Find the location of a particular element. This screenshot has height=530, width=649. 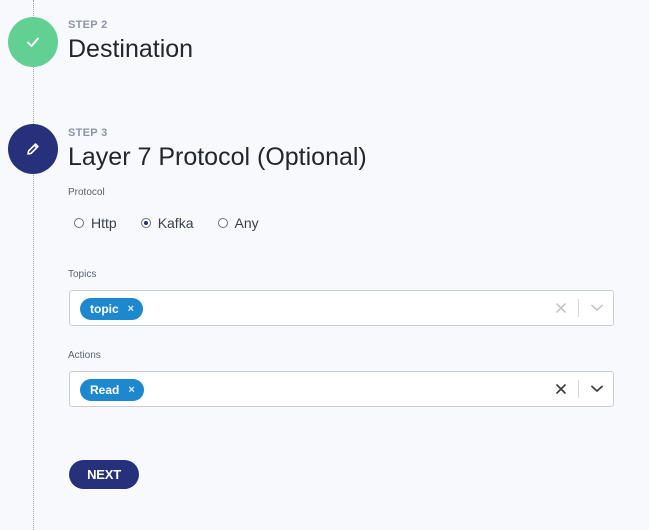

protocol-radio-http: Http is located at coordinates (95, 223).